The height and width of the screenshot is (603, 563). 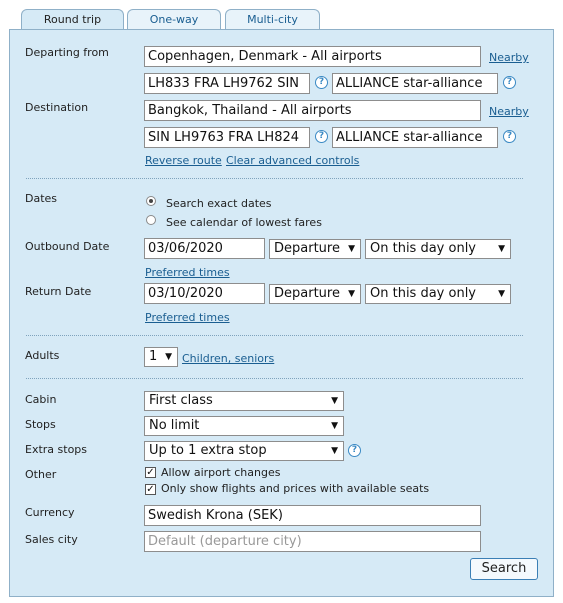 I want to click on stops-select: No limit ▼, so click(x=244, y=426).